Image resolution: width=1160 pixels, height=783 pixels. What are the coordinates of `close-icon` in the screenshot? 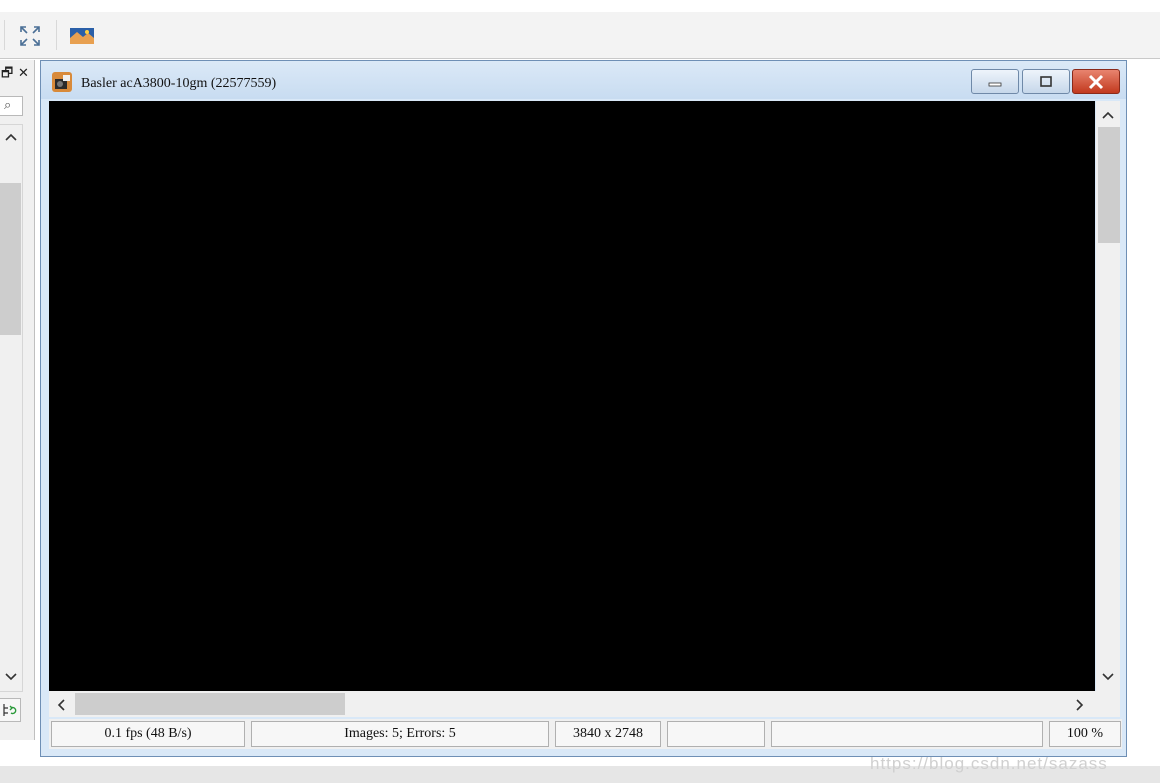 It's located at (1096, 81).